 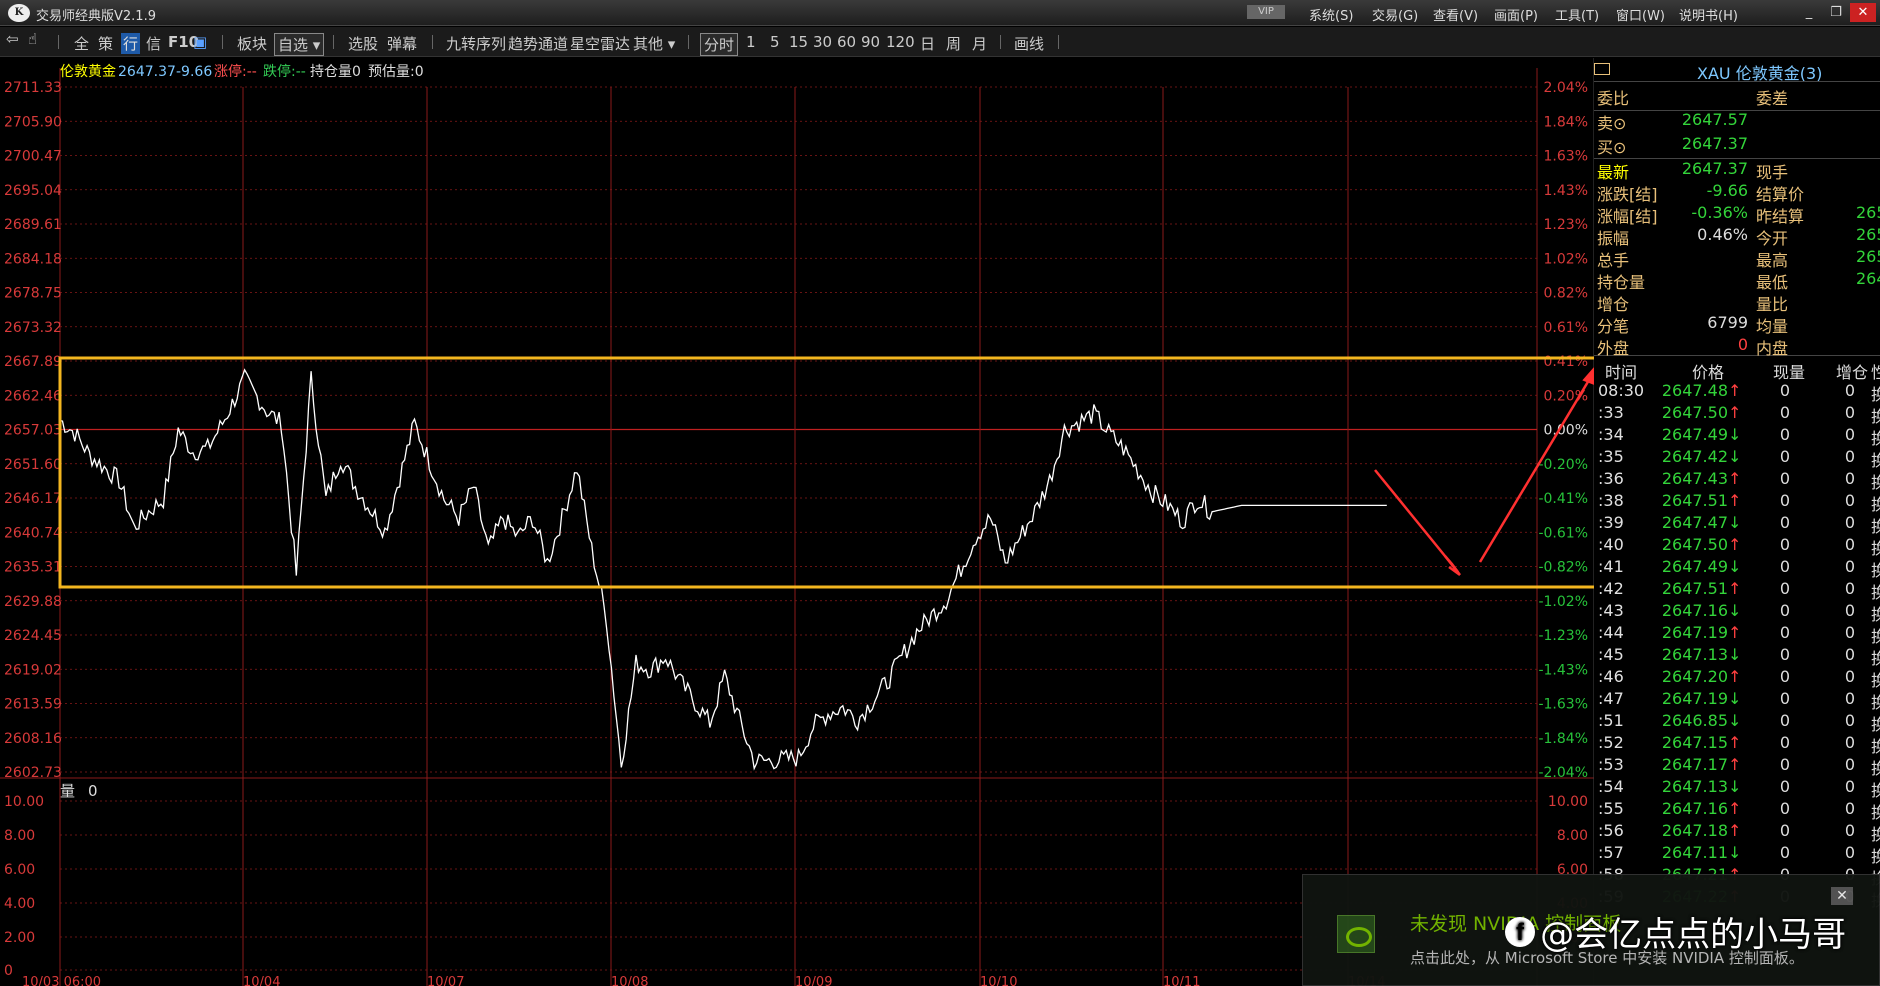 I want to click on price-tick-label: 2695.04, so click(x=33, y=191).